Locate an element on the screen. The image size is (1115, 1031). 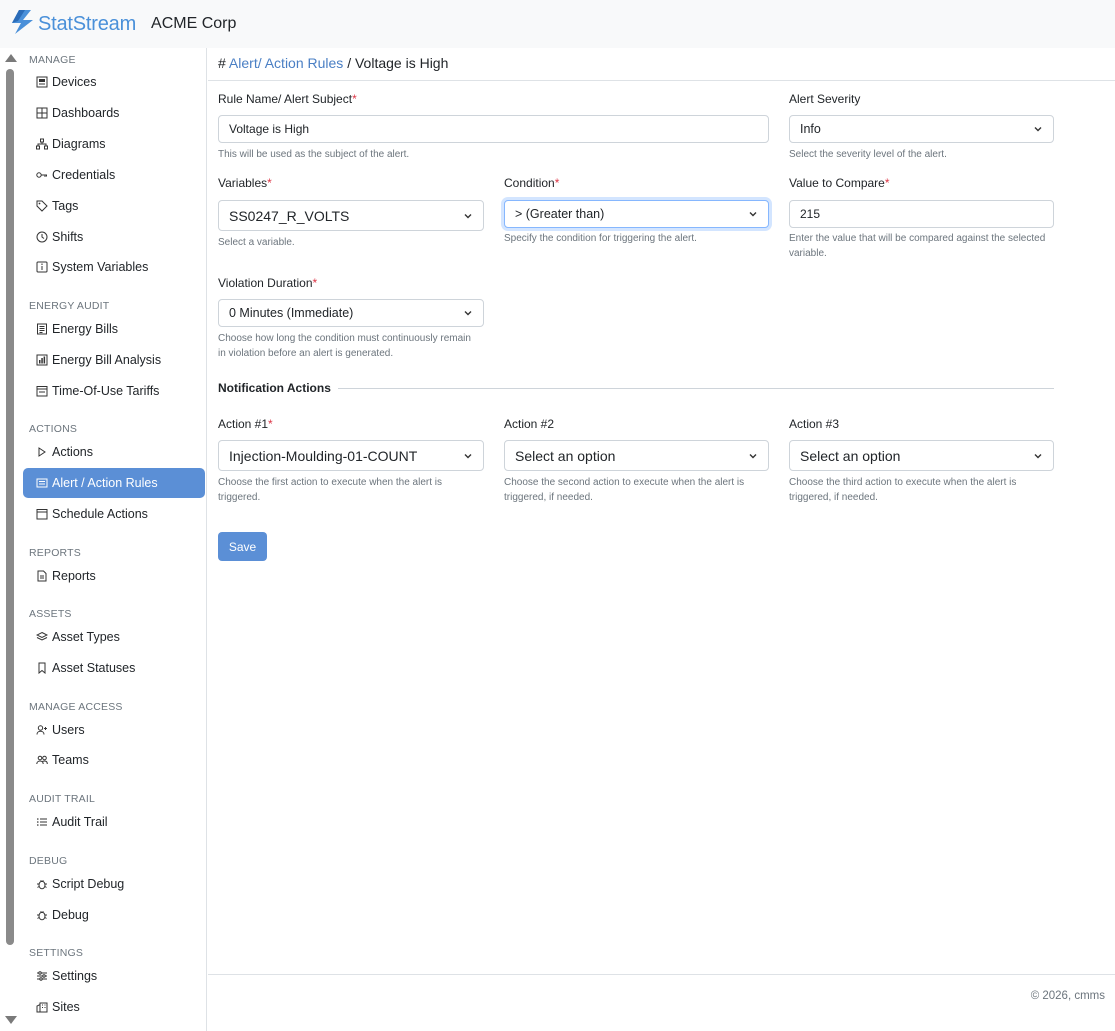
brand-logo: StatStream is located at coordinates (72, 24).